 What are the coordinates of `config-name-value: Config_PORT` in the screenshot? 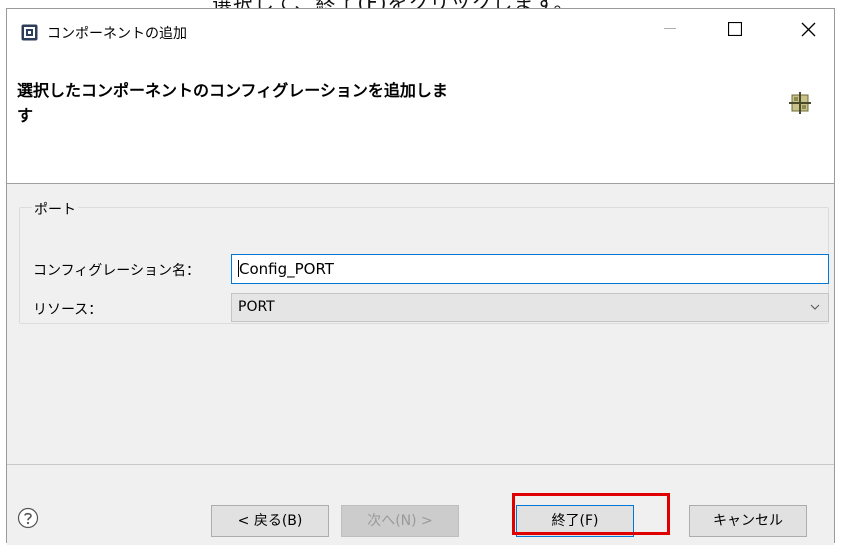 It's located at (286, 269).